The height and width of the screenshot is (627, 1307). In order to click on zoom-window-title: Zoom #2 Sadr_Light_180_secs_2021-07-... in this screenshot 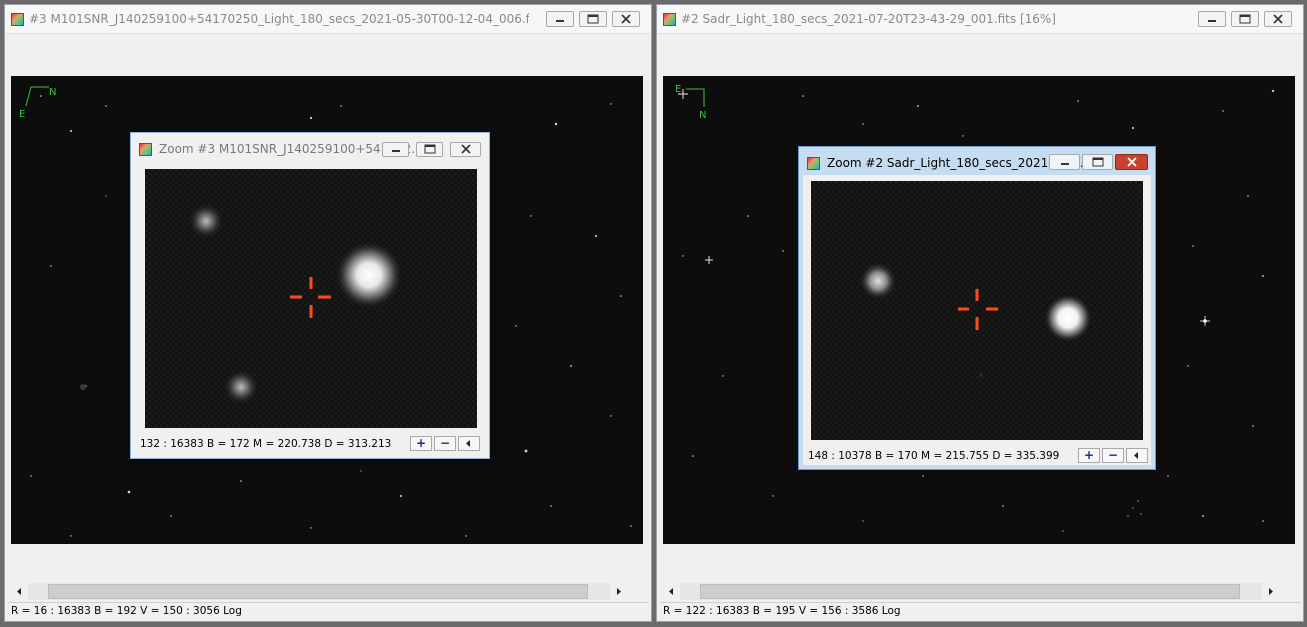, I will do `click(955, 163)`.